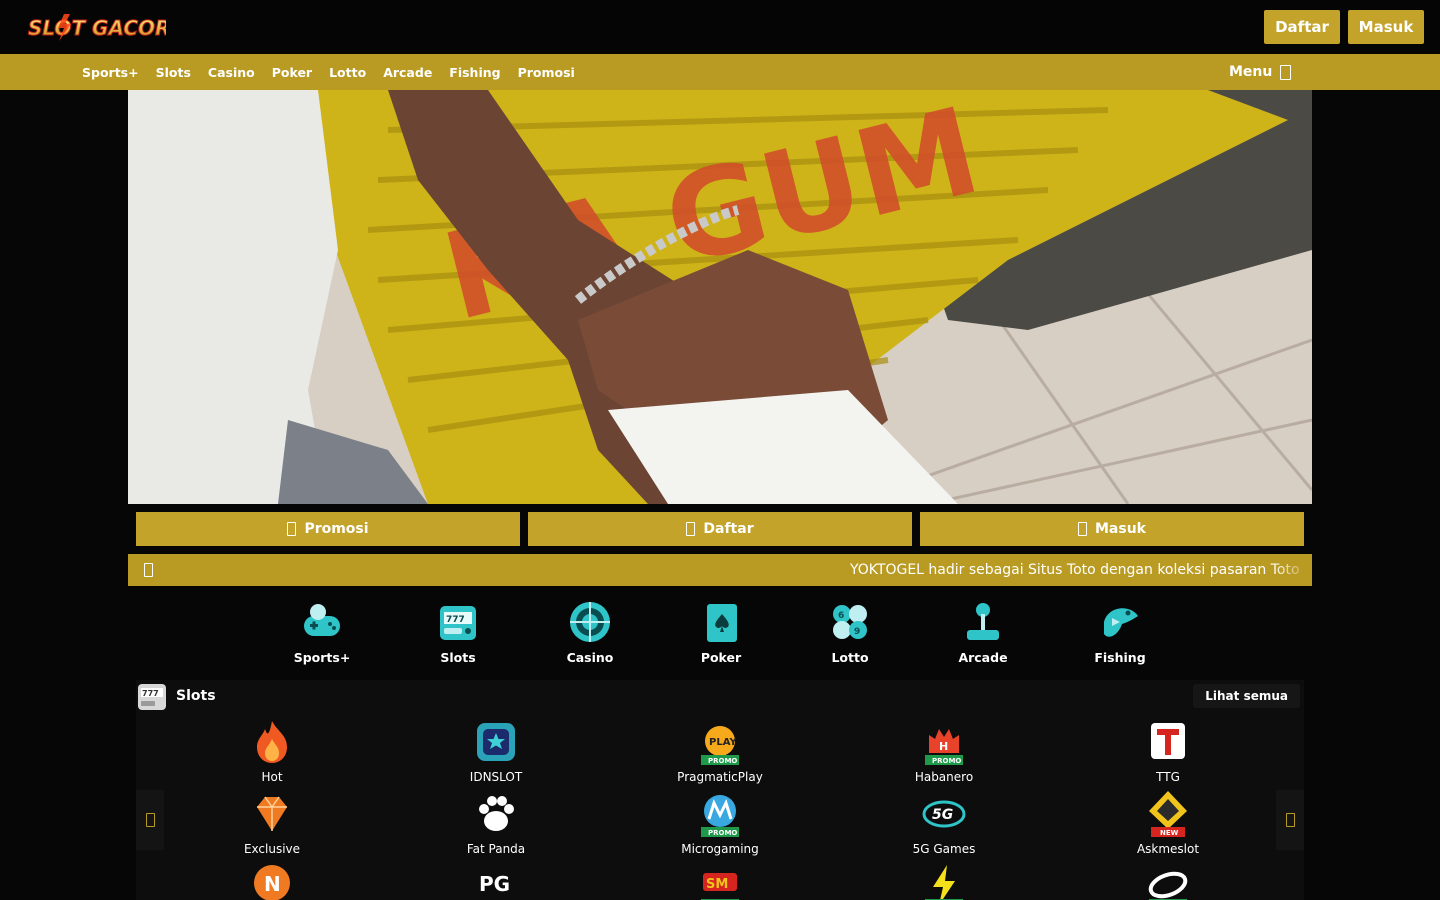 The image size is (1440, 900). I want to click on promo-badge: PROMO, so click(946, 761).